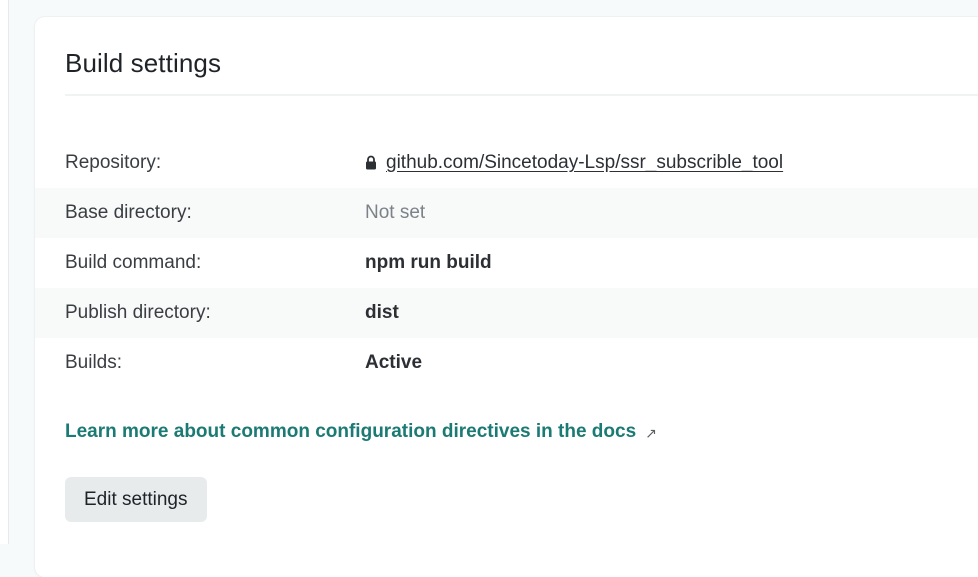 The width and height of the screenshot is (978, 577). What do you see at coordinates (506, 363) in the screenshot?
I see `setting-row-builds: Builds: Active` at bounding box center [506, 363].